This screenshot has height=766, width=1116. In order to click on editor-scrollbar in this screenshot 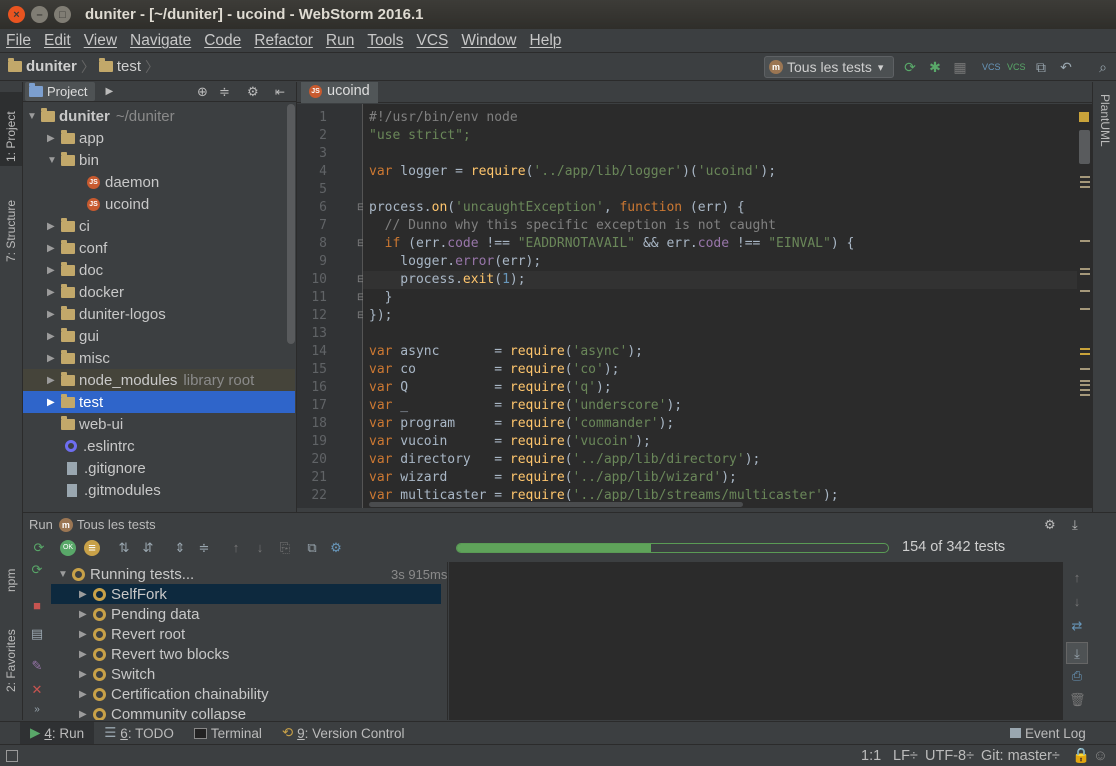, I will do `click(1084, 306)`.